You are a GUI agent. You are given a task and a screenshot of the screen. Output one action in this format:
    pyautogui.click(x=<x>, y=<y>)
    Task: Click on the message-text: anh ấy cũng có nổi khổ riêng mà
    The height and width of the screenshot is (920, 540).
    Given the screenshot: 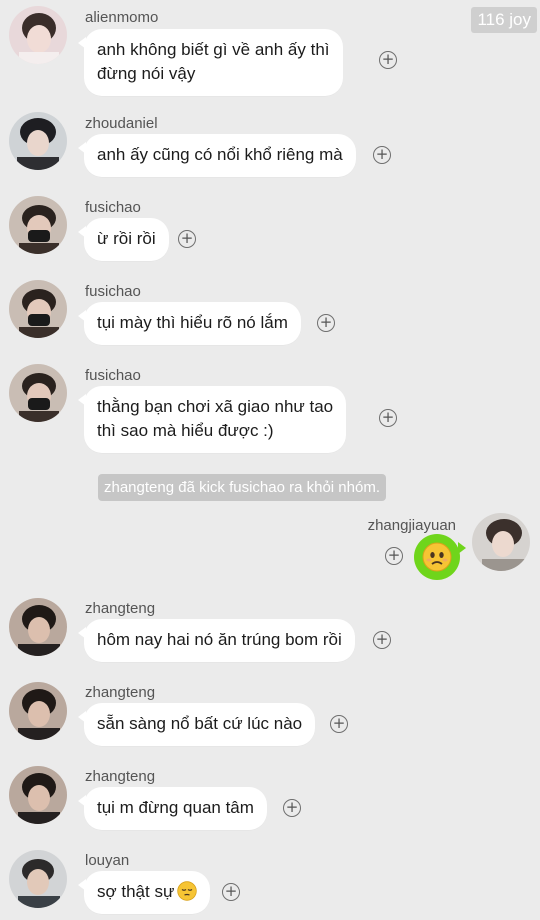 What is the action you would take?
    pyautogui.click(x=220, y=154)
    